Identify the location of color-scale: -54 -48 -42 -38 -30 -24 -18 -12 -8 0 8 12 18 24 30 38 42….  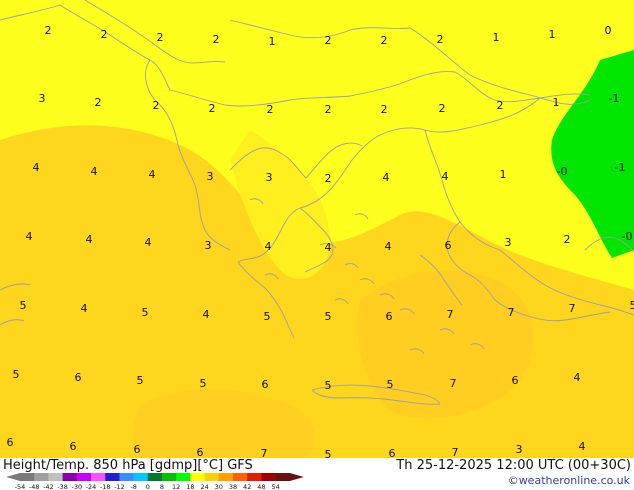
(155, 481).